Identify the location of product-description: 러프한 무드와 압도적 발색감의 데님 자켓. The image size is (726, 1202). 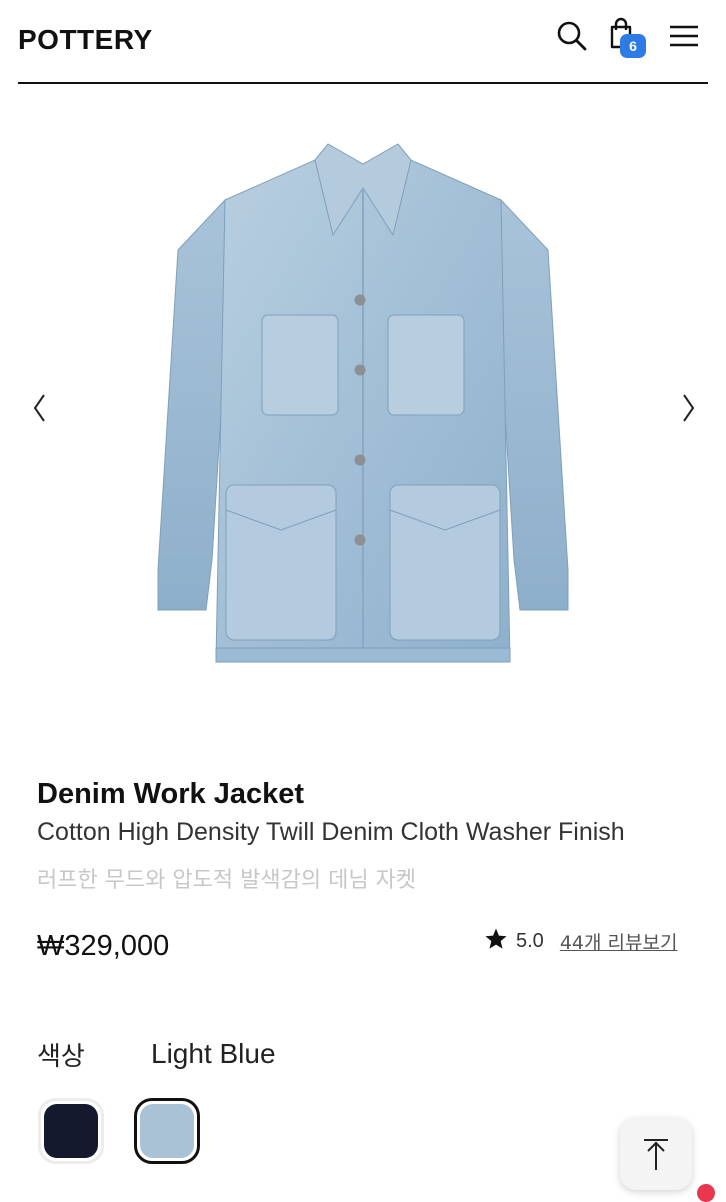
(227, 880).